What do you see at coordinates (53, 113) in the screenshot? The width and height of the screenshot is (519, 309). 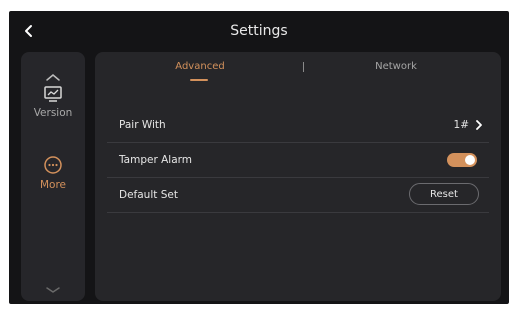 I see `sidebar-item-label: Version` at bounding box center [53, 113].